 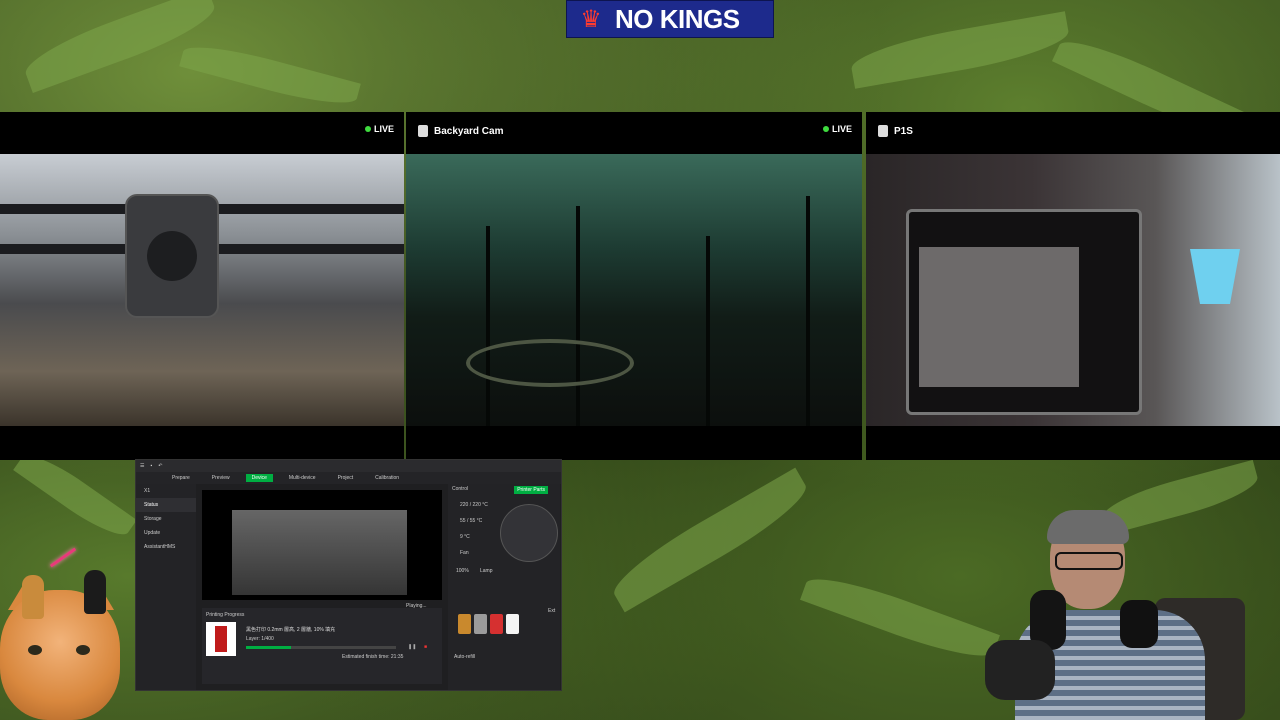 What do you see at coordinates (166, 519) in the screenshot?
I see `sidebar-item-storage: Storage` at bounding box center [166, 519].